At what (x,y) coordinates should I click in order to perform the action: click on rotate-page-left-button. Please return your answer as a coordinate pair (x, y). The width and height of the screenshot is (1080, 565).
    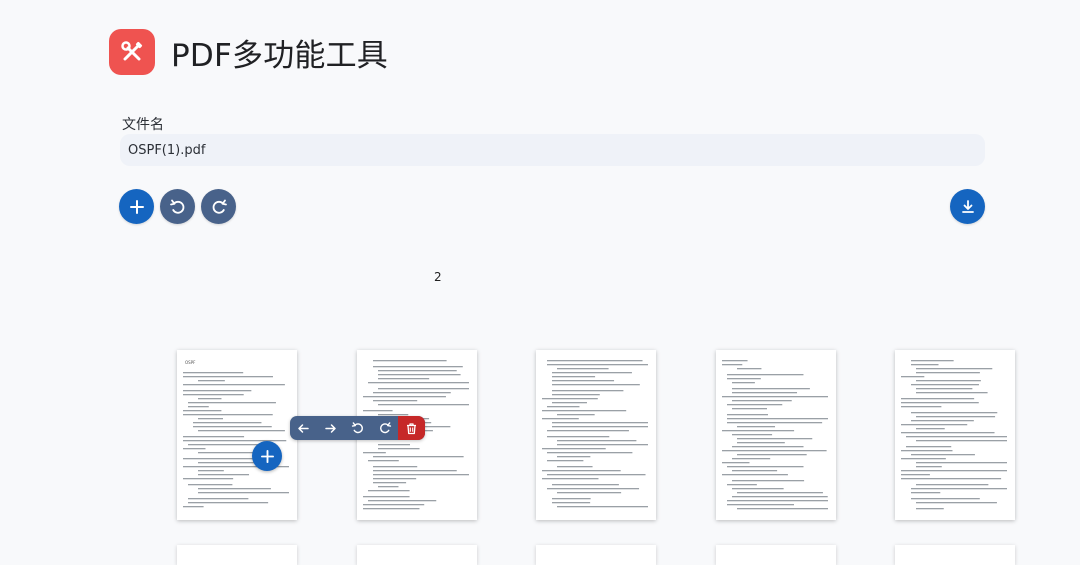
    Looking at the image, I should click on (357, 428).